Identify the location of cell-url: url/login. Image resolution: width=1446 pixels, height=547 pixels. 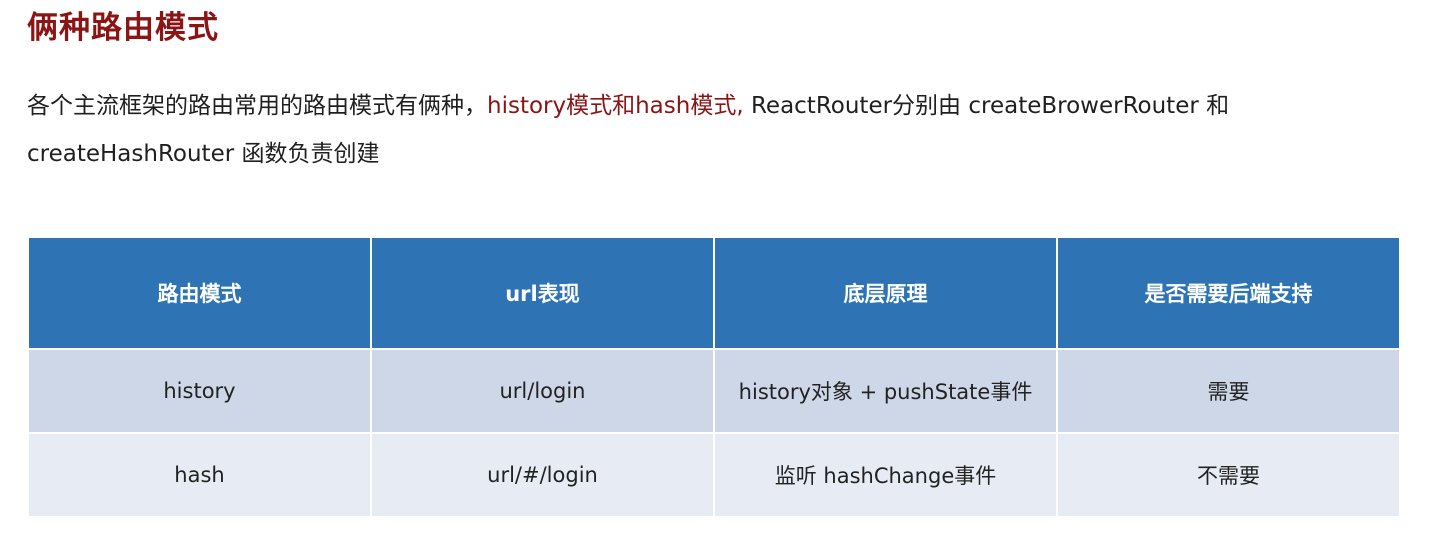
(542, 391).